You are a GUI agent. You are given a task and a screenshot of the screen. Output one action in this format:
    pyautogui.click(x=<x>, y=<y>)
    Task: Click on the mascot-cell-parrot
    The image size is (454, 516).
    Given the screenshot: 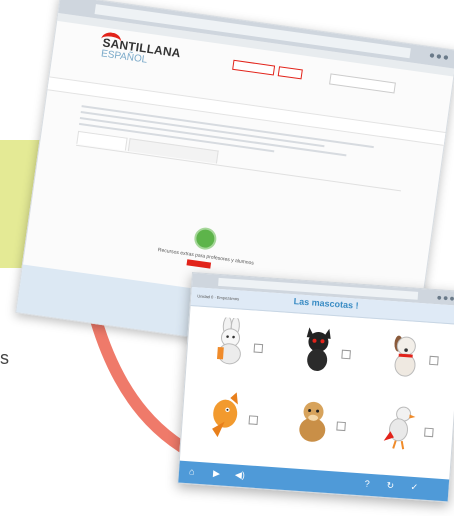 What is the action you would take?
    pyautogui.click(x=404, y=428)
    